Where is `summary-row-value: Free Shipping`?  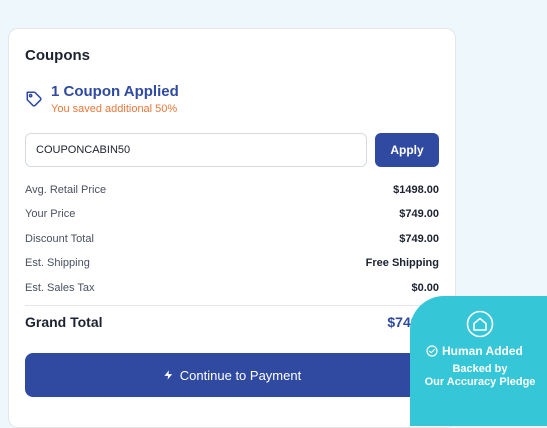 summary-row-value: Free Shipping is located at coordinates (402, 263).